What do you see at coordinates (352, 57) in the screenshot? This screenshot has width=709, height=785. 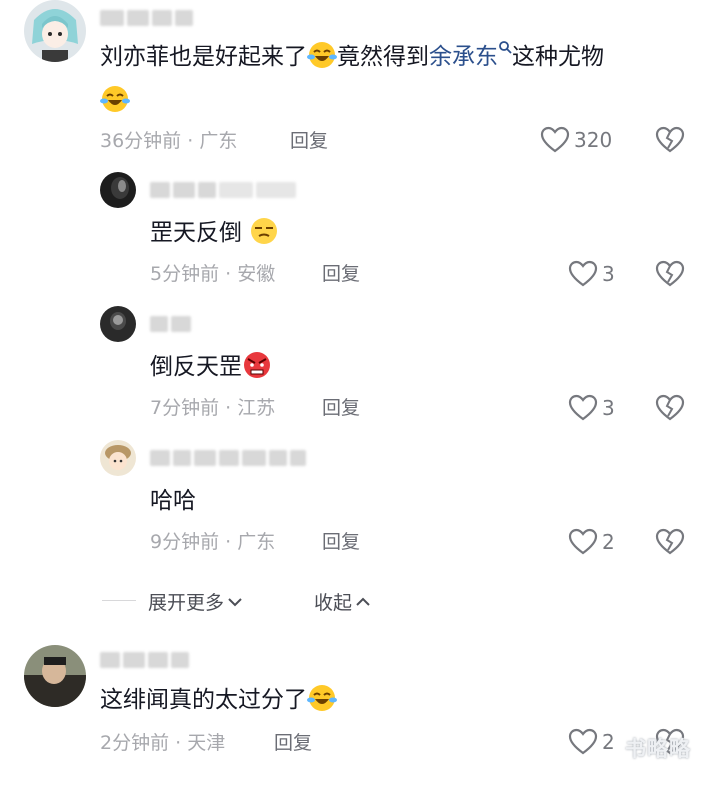 I see `comment-text: 刘亦菲也是好起来了 竟然得到余承东 这种尤物` at bounding box center [352, 57].